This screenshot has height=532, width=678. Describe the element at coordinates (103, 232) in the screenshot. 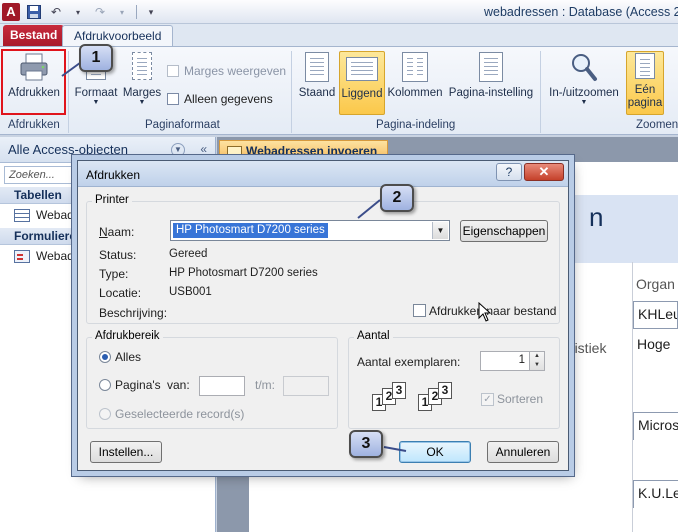

I see `name-label-key: N` at that location.